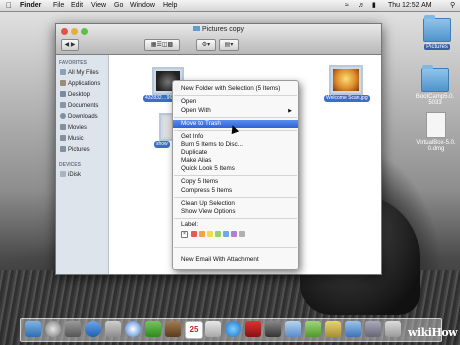  I want to click on back-forward-buttons: ◀ ▶, so click(70, 45).